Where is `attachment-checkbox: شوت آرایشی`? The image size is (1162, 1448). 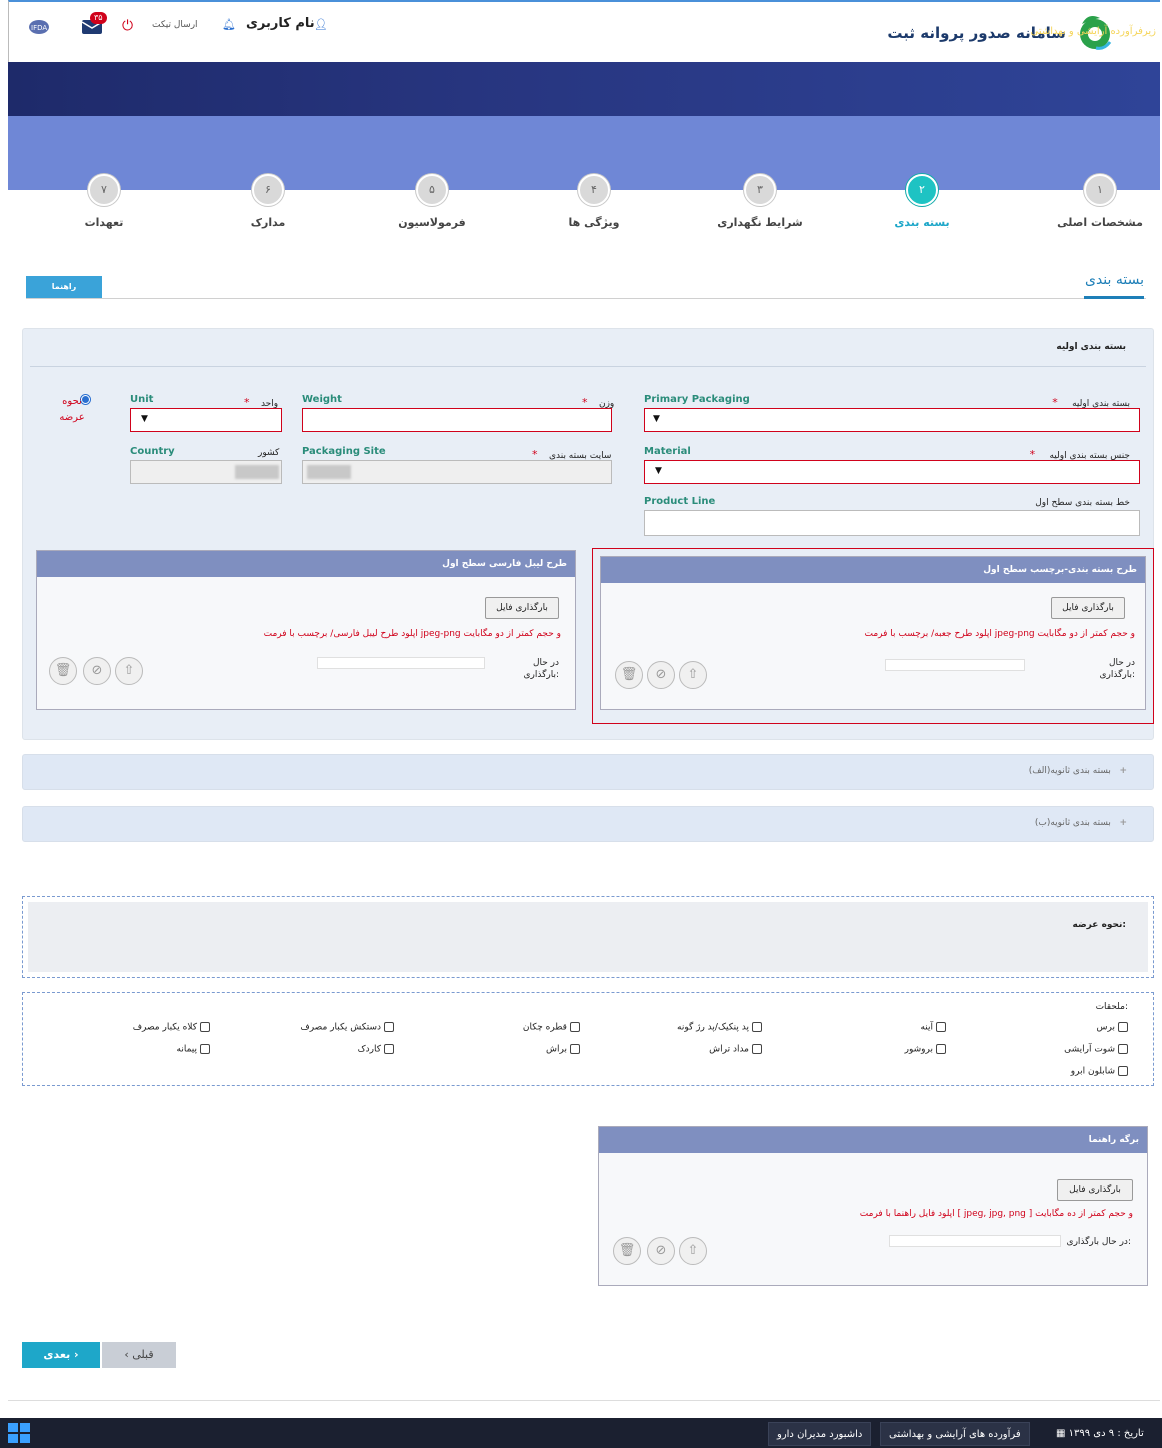
attachment-checkbox: شوت آرایشی is located at coordinates (1096, 1049).